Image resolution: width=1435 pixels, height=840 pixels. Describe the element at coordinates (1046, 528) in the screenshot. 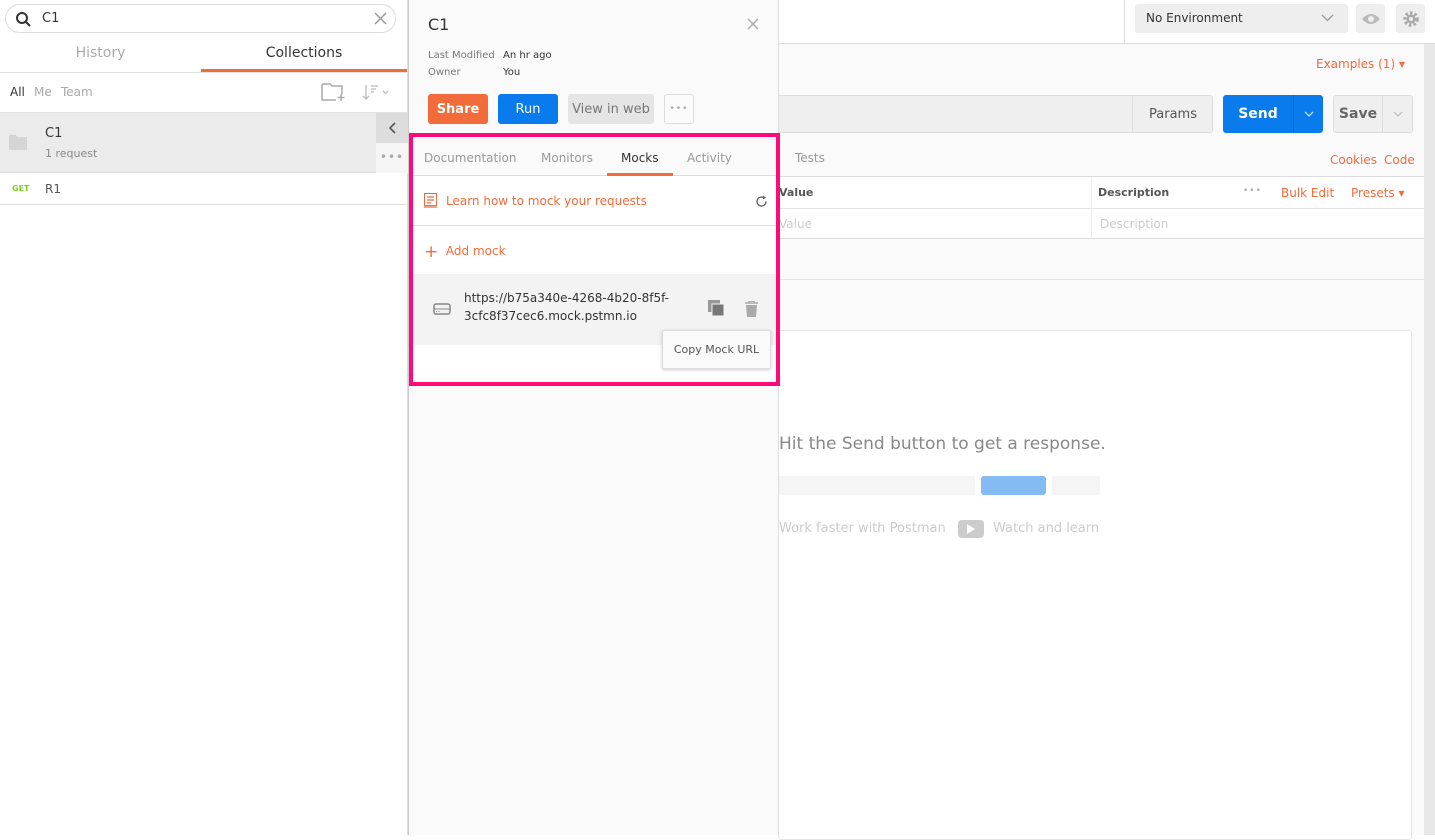

I see `watch-learn-link: Watch and learn` at that location.